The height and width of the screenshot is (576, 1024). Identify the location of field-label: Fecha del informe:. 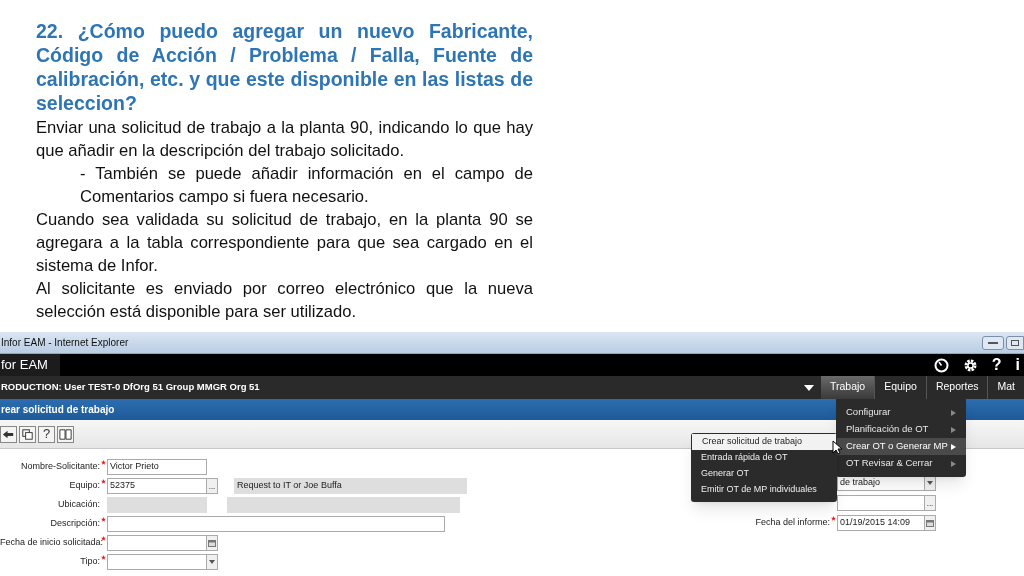
(792, 523).